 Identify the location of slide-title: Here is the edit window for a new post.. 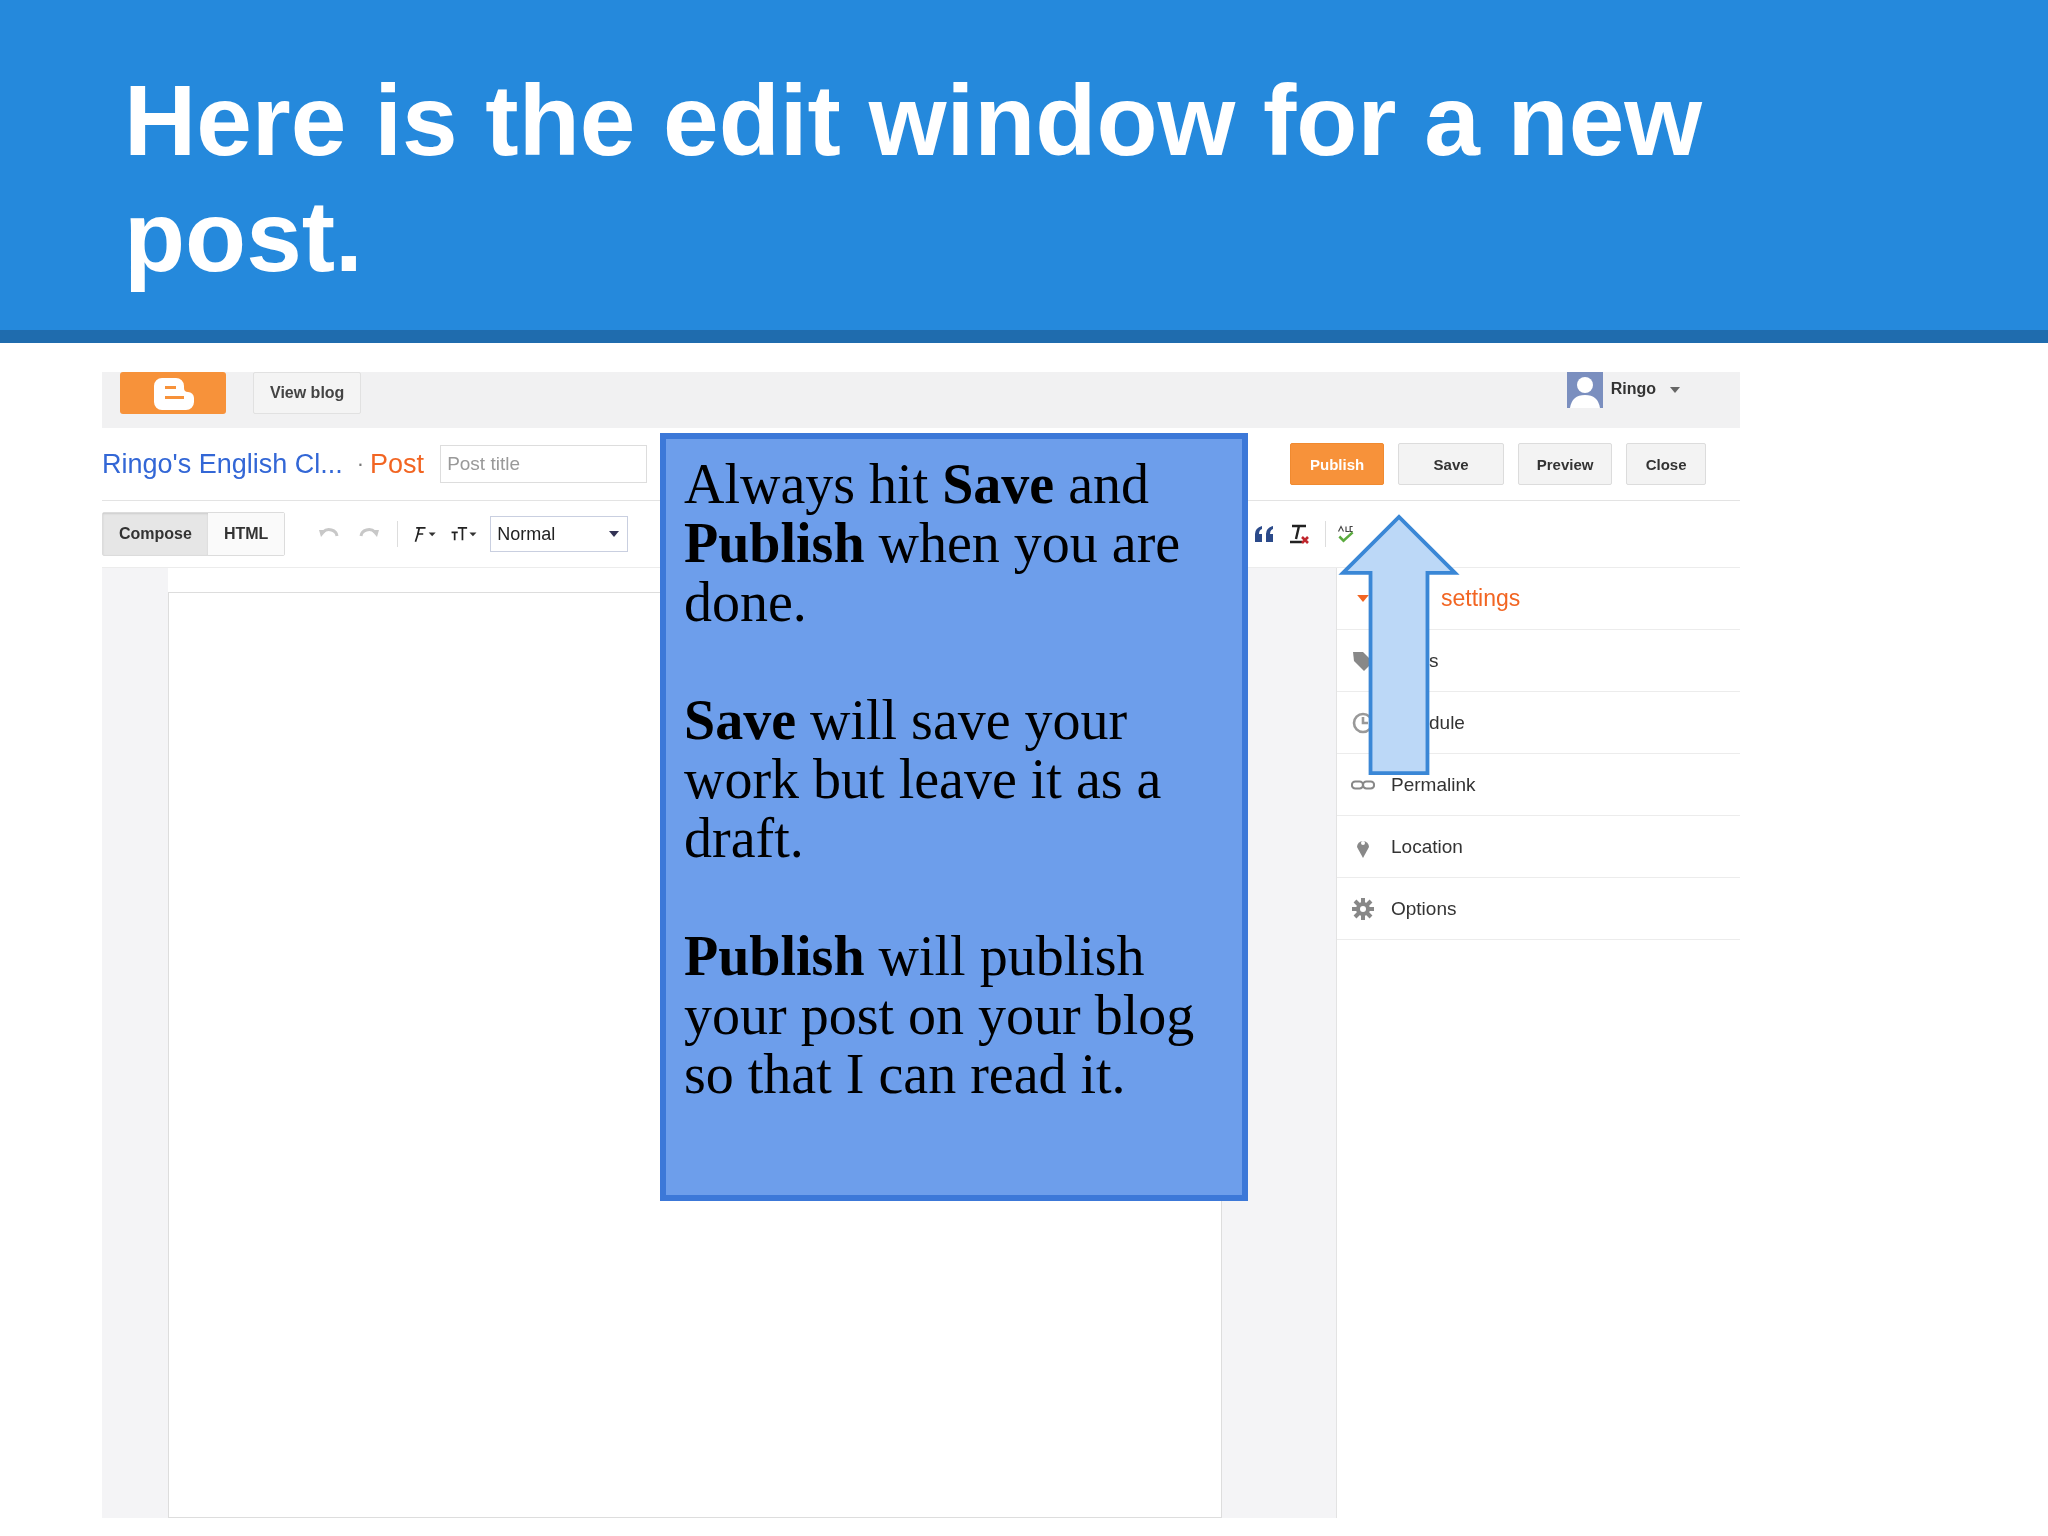
(914, 178).